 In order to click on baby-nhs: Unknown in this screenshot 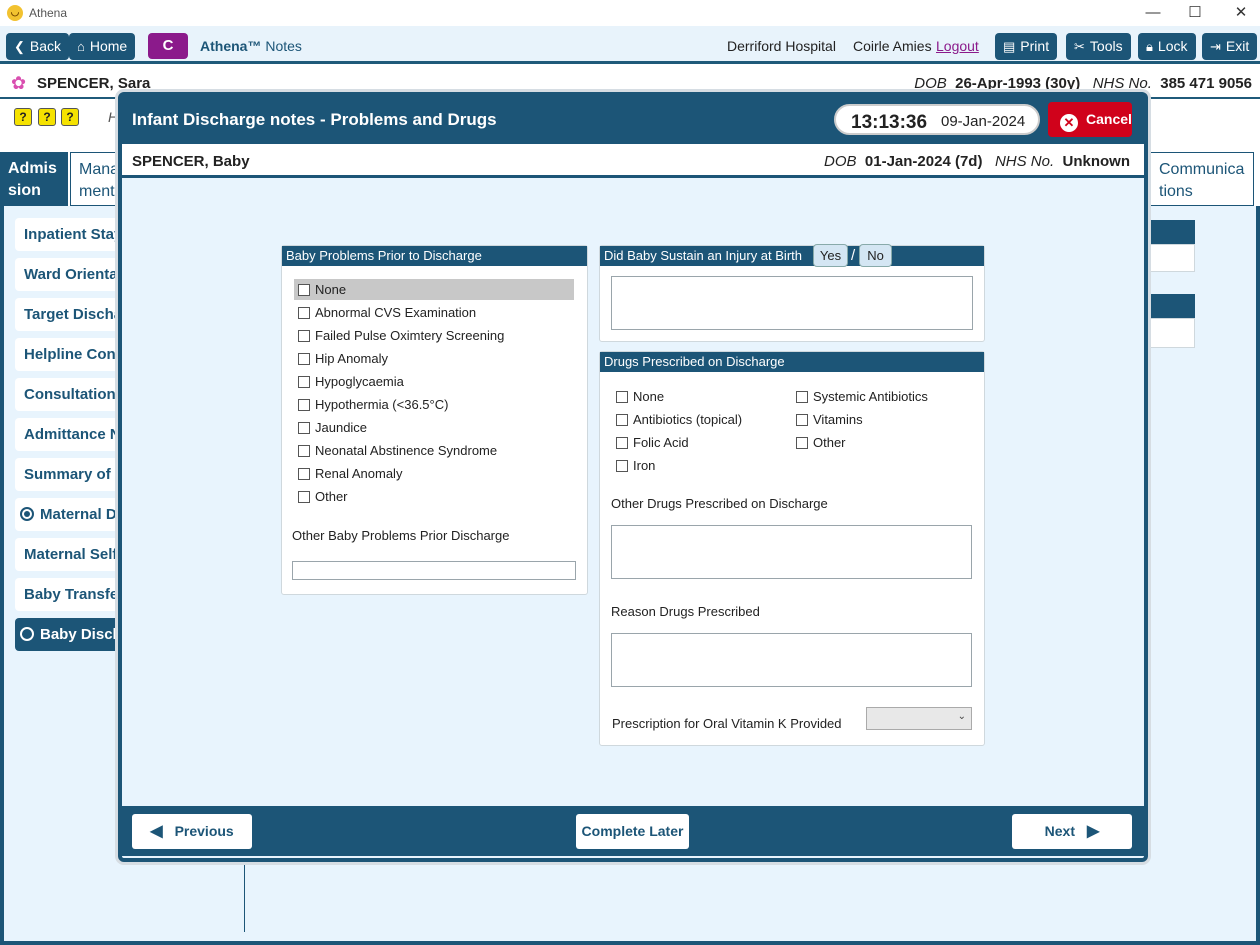, I will do `click(1096, 161)`.